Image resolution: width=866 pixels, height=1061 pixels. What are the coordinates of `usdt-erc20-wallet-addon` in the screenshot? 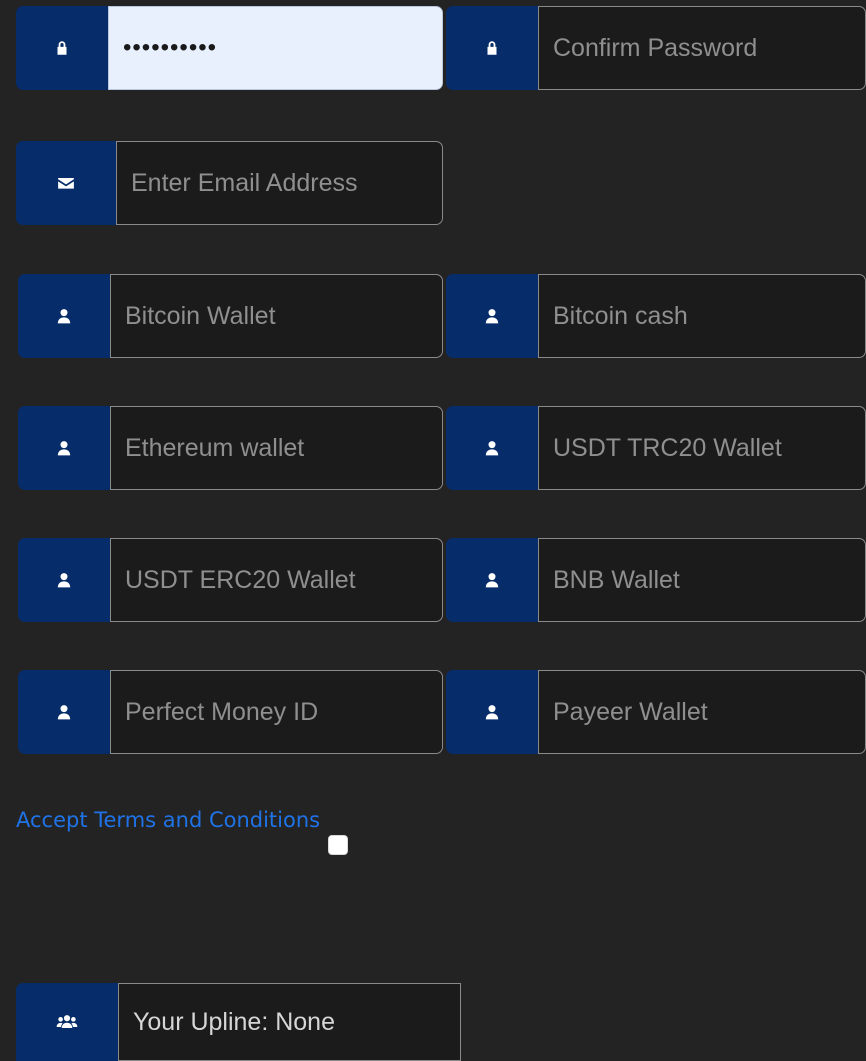 It's located at (64, 580).